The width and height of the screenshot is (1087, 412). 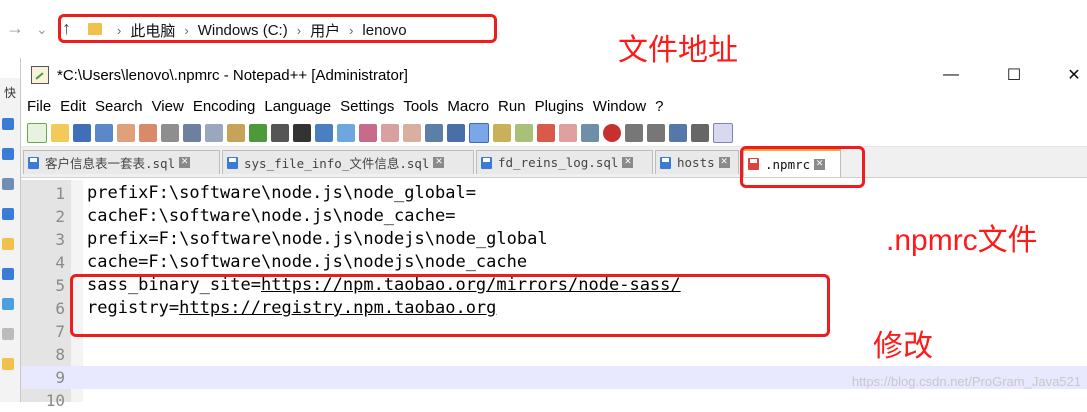 I want to click on word-wrap-icon, so click(x=434, y=133).